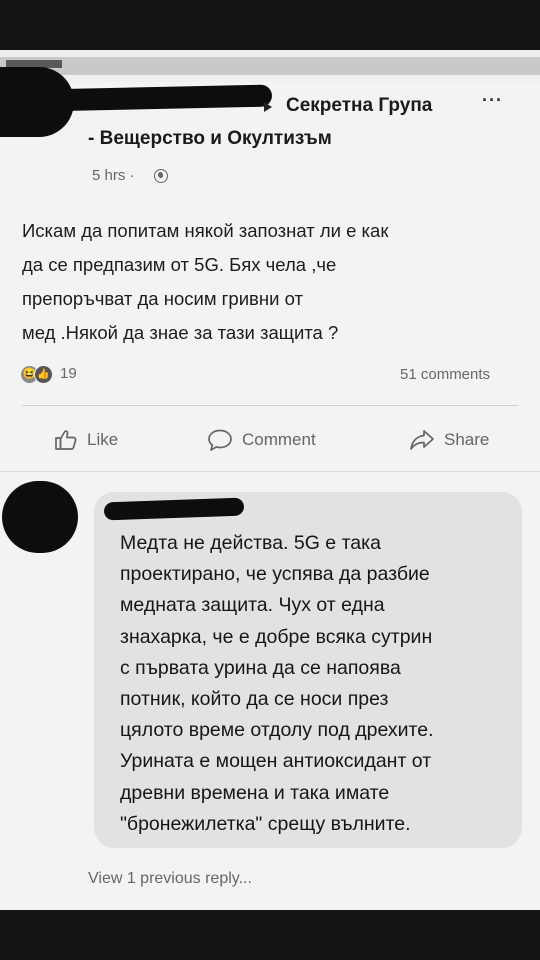  I want to click on post-text-line: Искам да попитам някой запознат ли е как, so click(205, 230).